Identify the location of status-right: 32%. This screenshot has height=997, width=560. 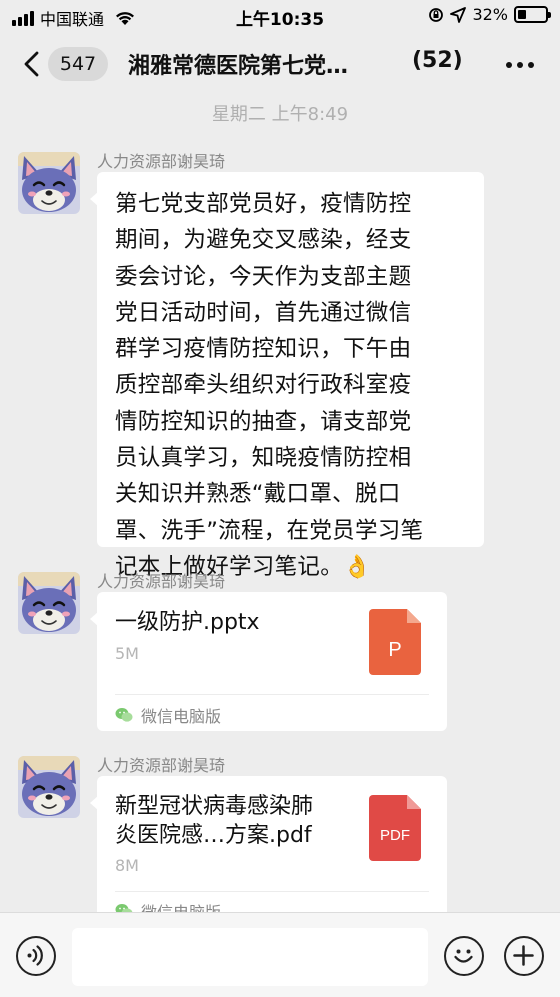
(489, 14).